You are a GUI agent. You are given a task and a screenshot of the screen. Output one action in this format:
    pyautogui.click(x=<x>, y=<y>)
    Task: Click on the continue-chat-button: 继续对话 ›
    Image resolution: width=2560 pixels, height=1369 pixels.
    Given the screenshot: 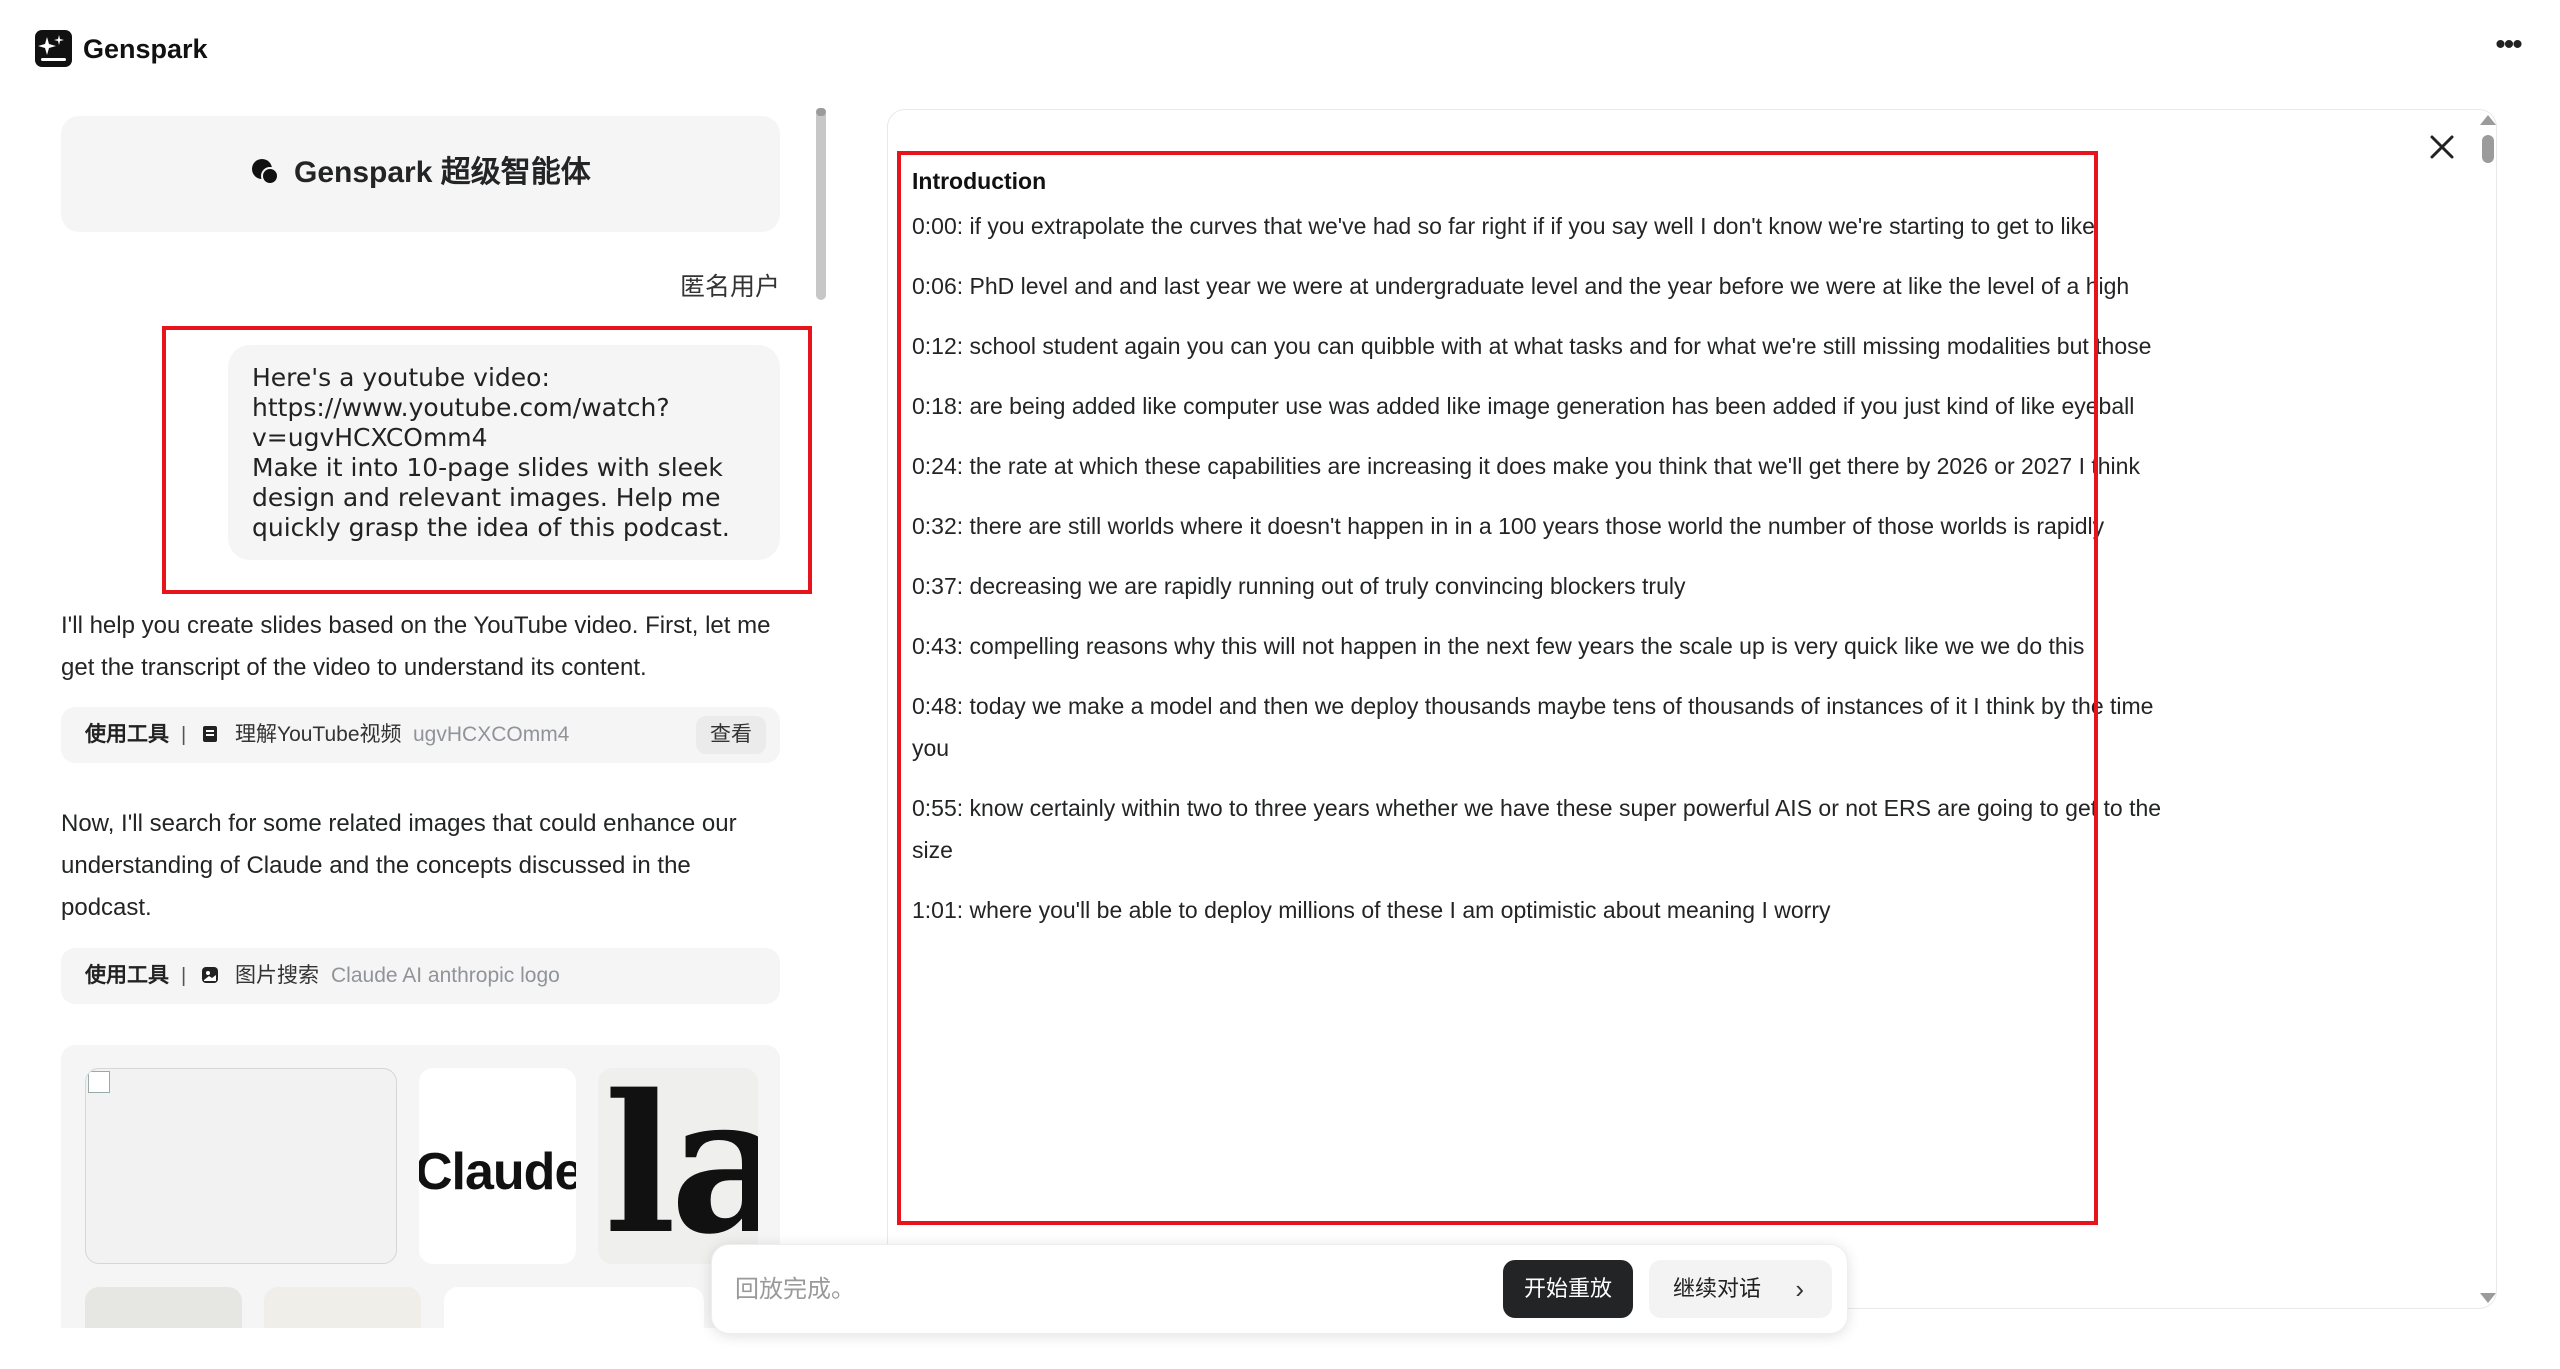 What is the action you would take?
    pyautogui.click(x=1740, y=1289)
    